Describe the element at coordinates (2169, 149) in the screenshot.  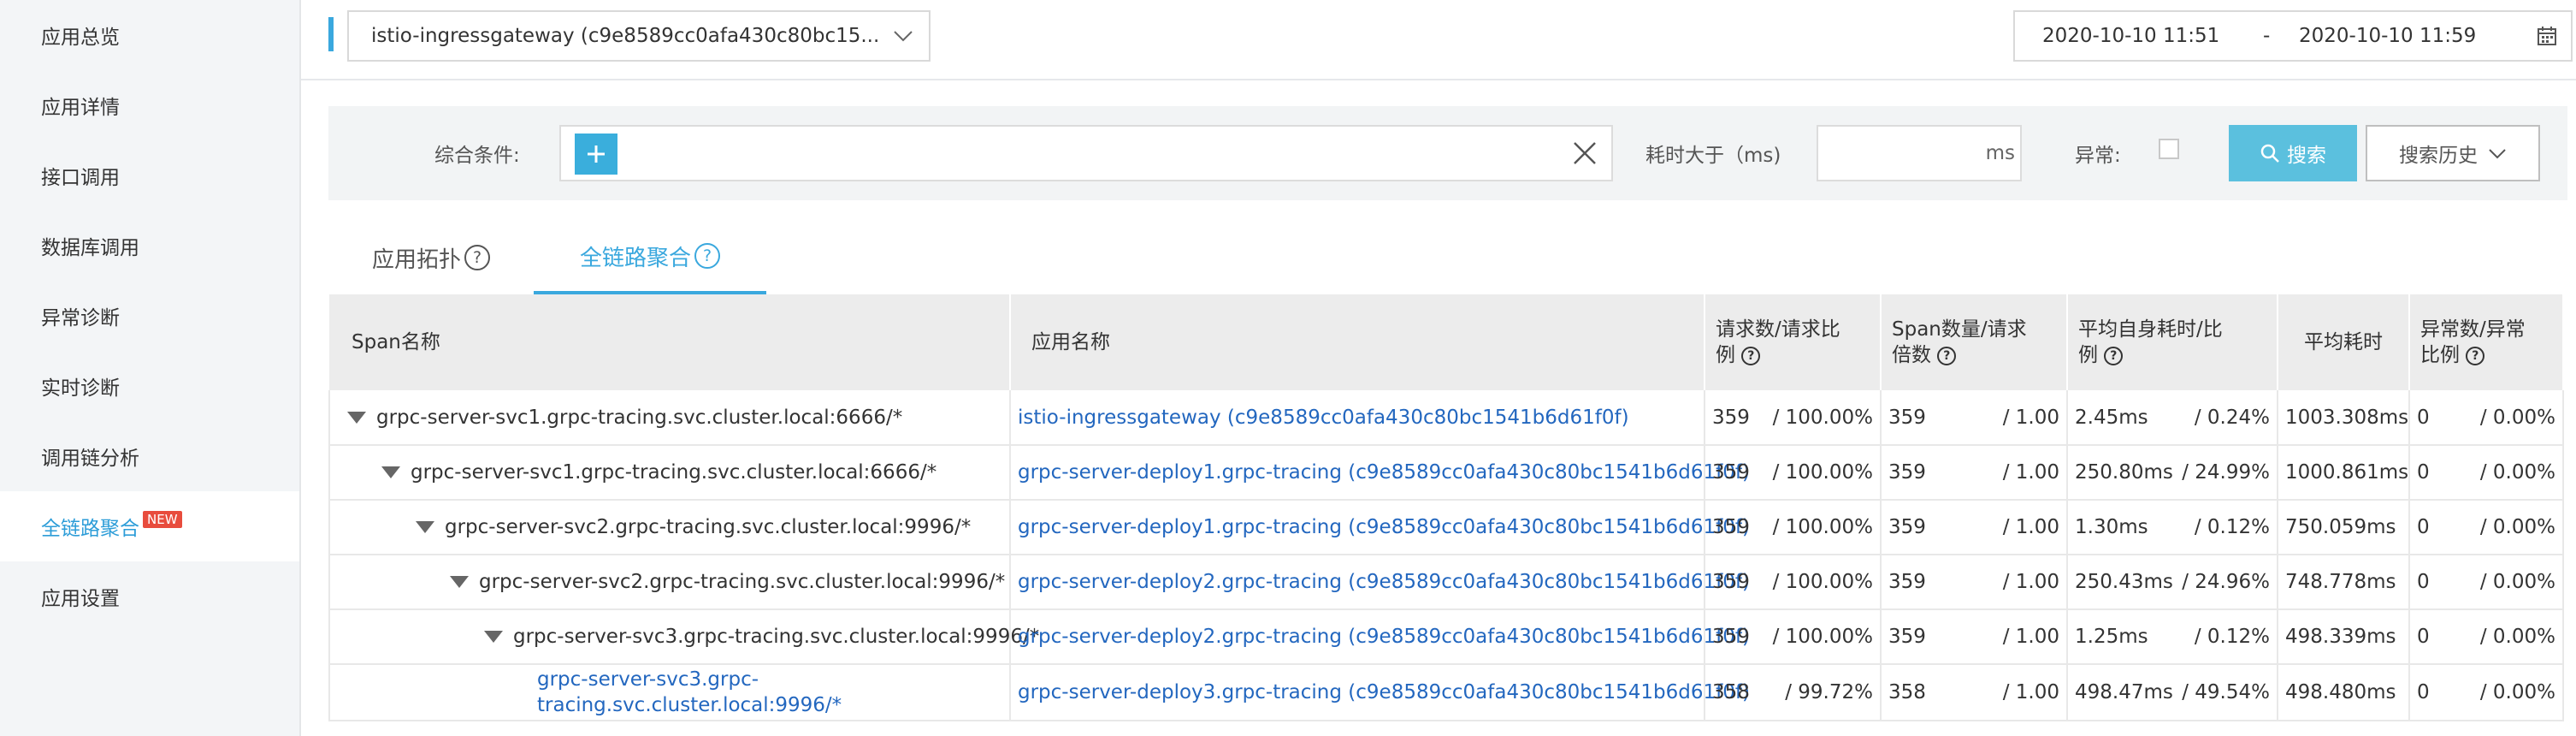
I see `exception-checkbox` at that location.